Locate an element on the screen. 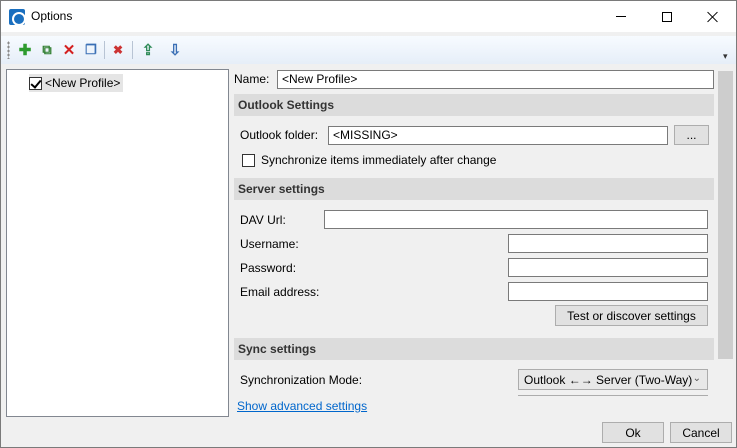  toolbar-overflow-icon: ▾ is located at coordinates (725, 56).